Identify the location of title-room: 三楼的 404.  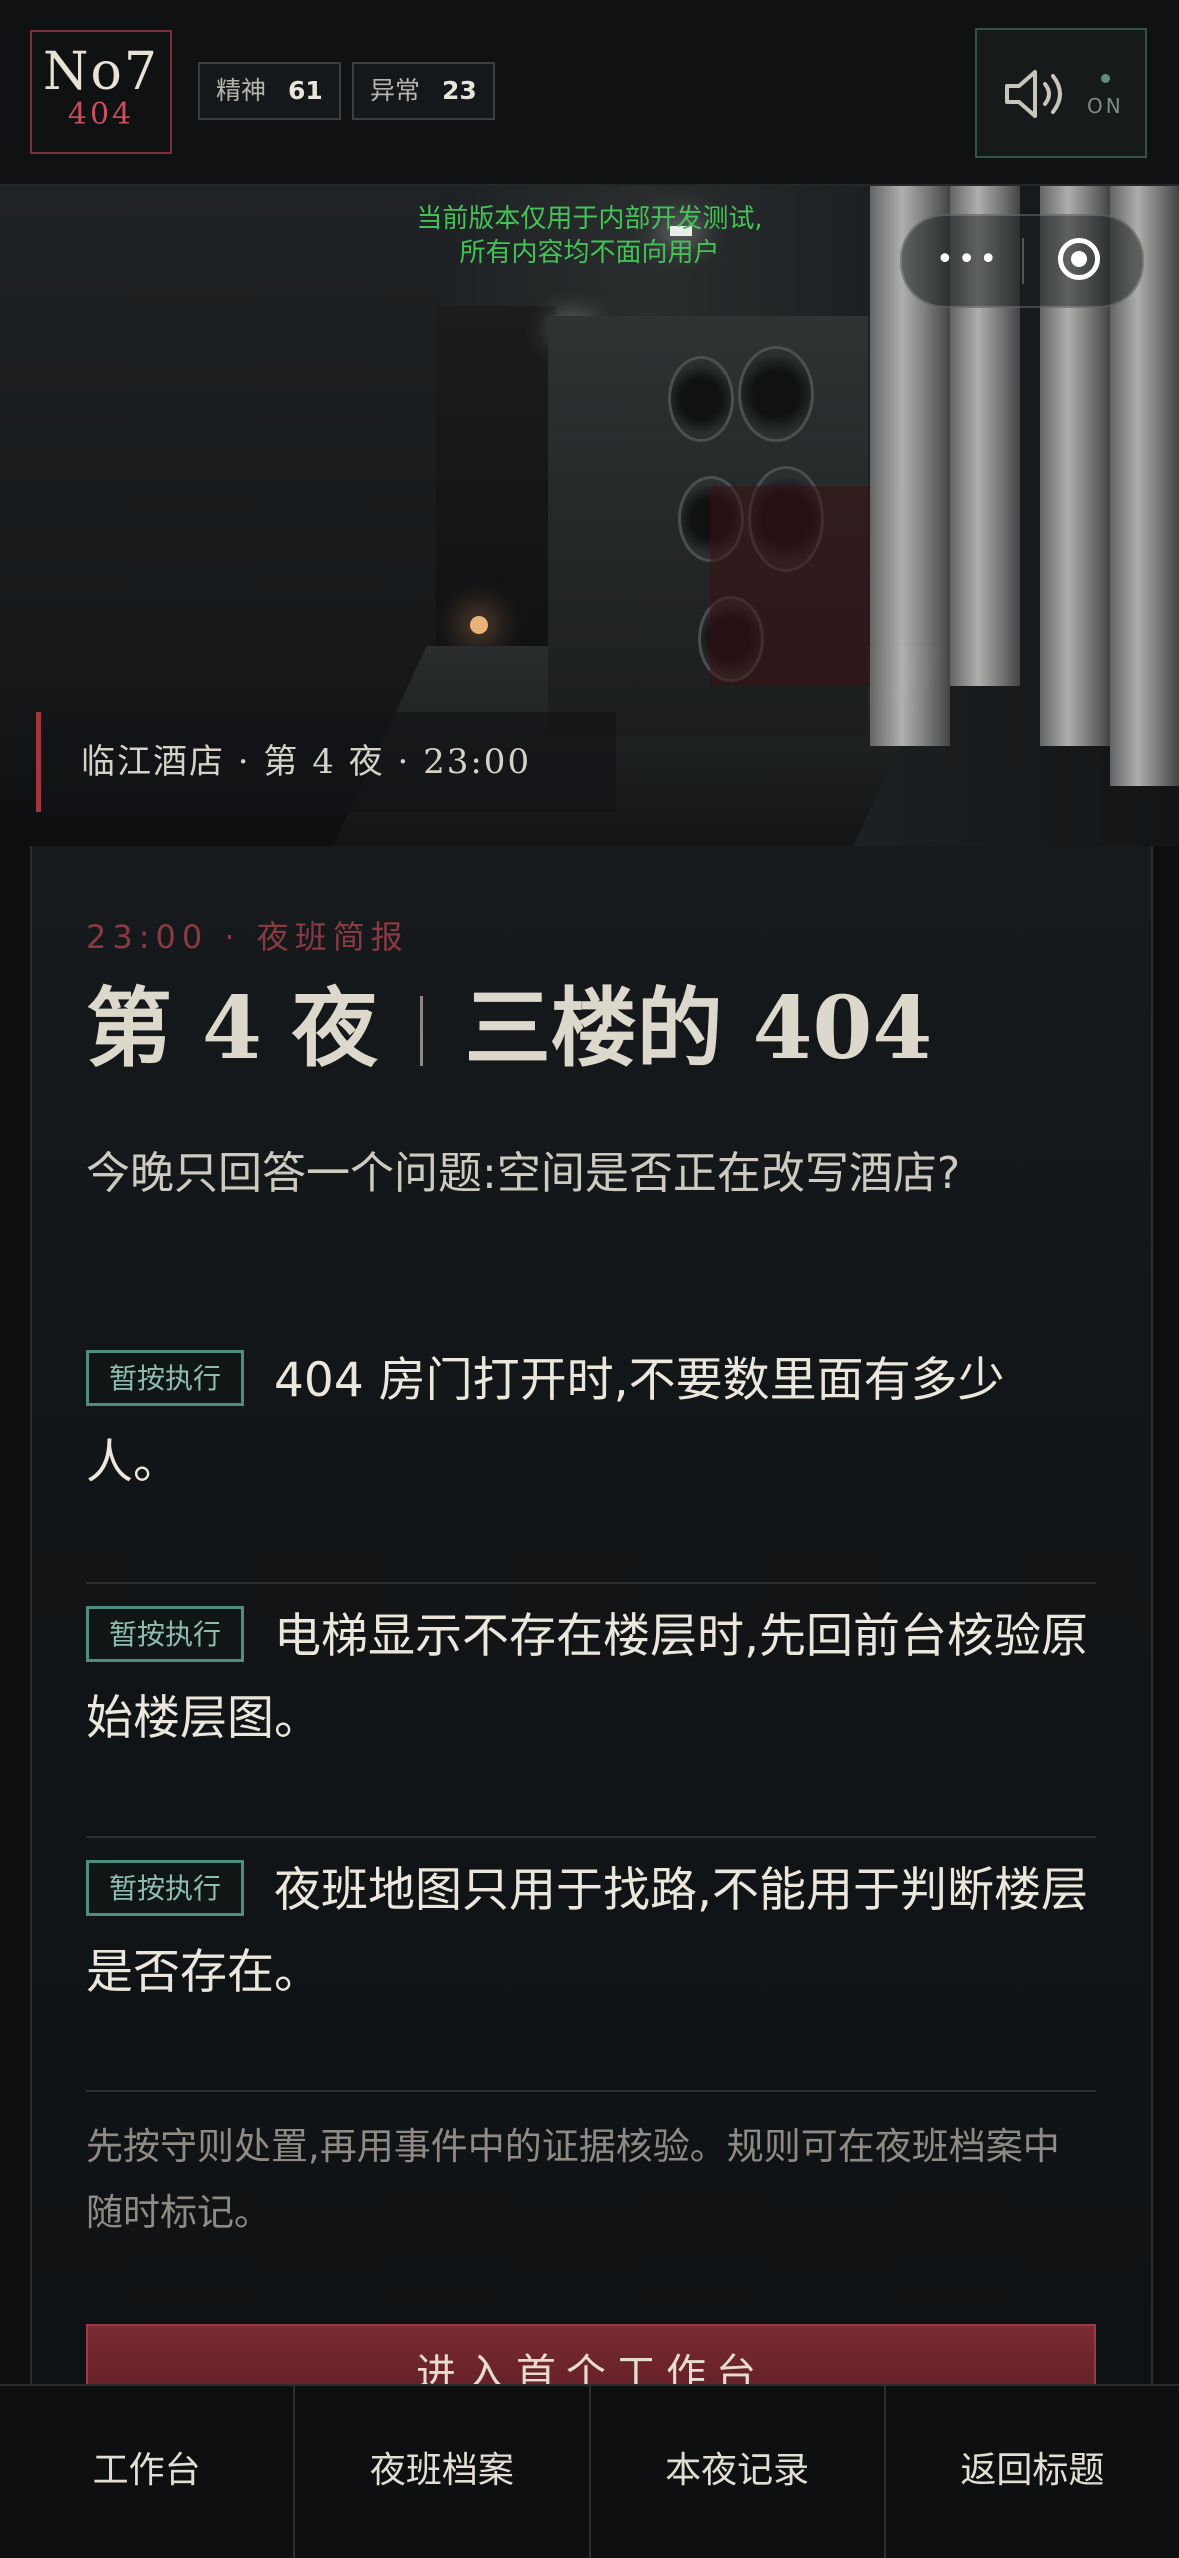
(698, 1028).